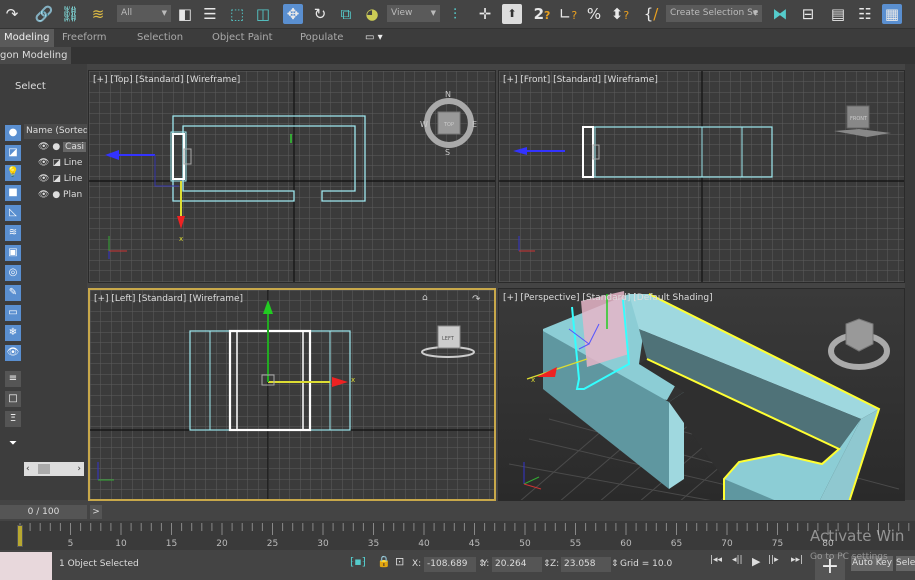  What do you see at coordinates (646, 564) in the screenshot?
I see `grid-spacing: Grid = 10.0` at bounding box center [646, 564].